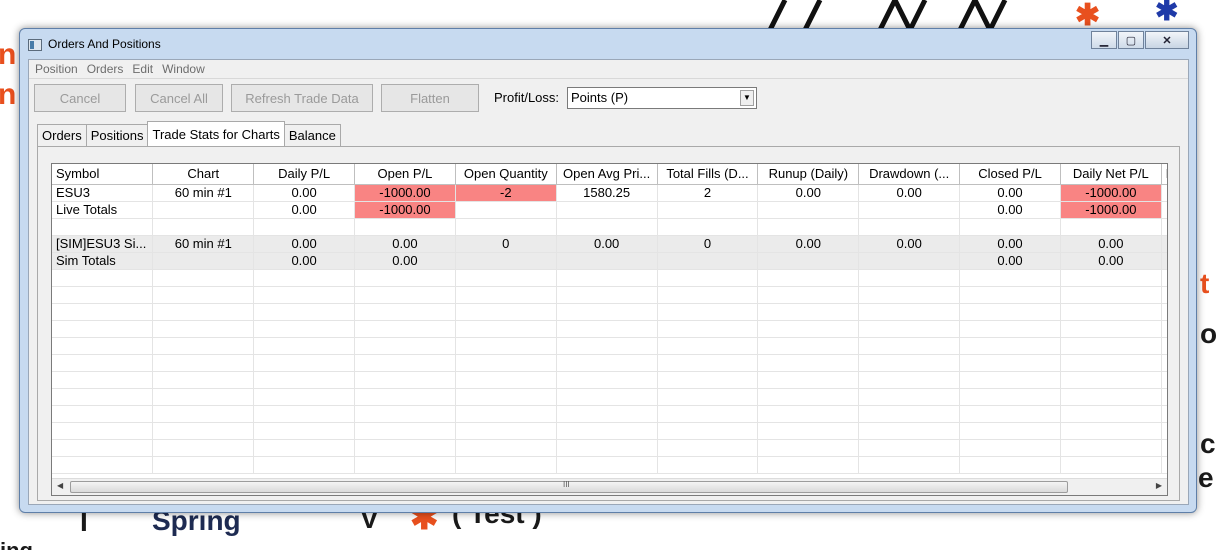  I want to click on bg-asterisk-icon: ✱, so click(1167, 13).